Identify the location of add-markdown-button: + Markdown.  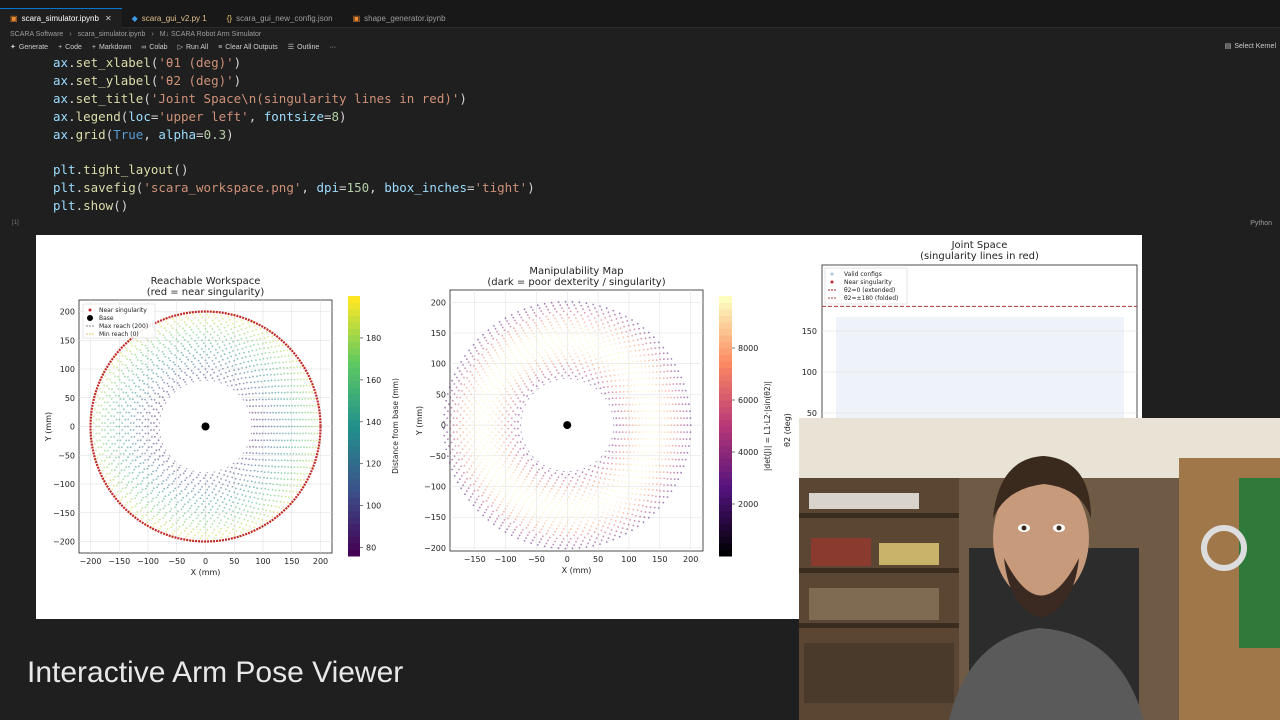
(111, 47).